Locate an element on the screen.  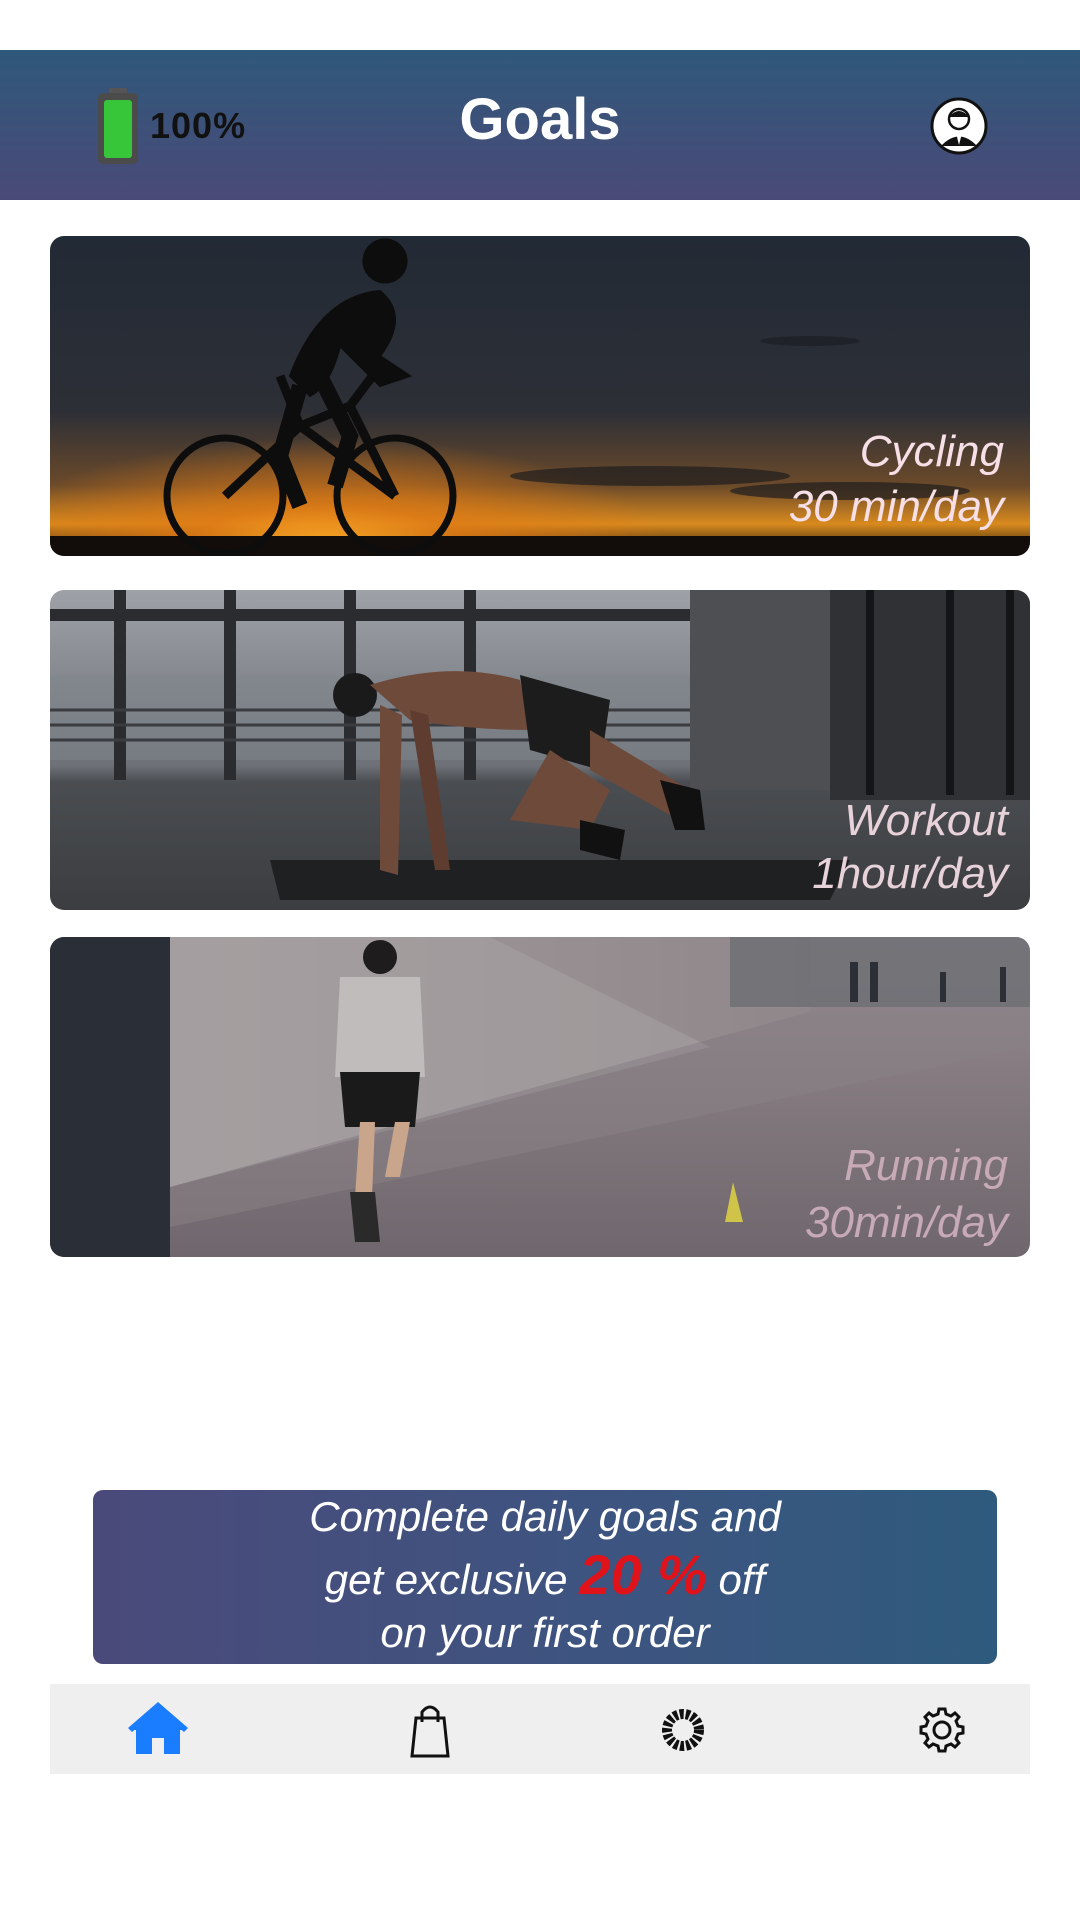
nav-home is located at coordinates (158, 1730).